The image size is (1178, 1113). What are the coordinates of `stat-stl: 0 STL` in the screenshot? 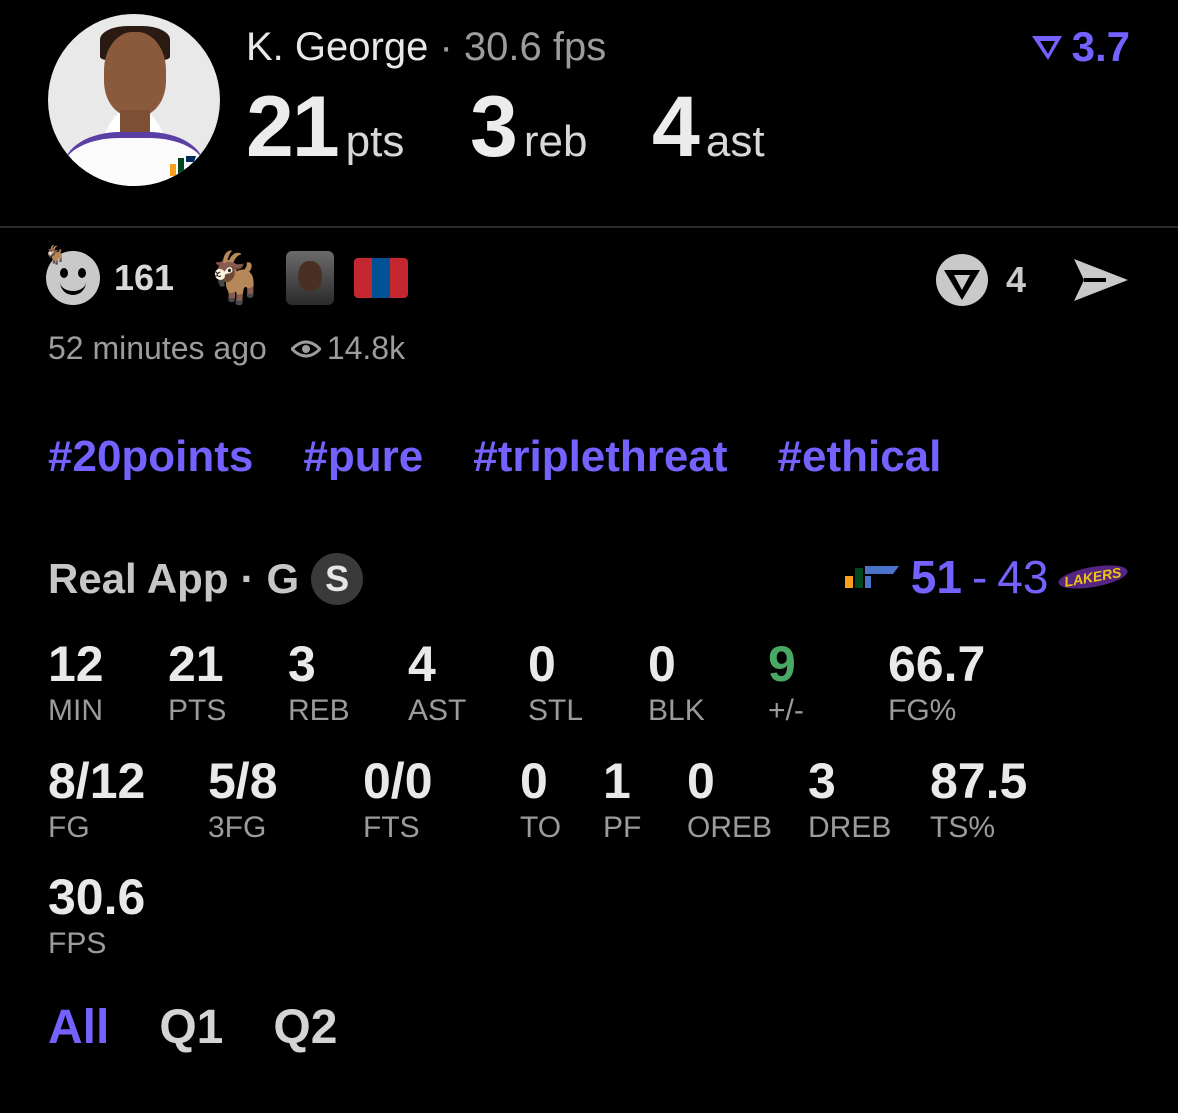 It's located at (555, 683).